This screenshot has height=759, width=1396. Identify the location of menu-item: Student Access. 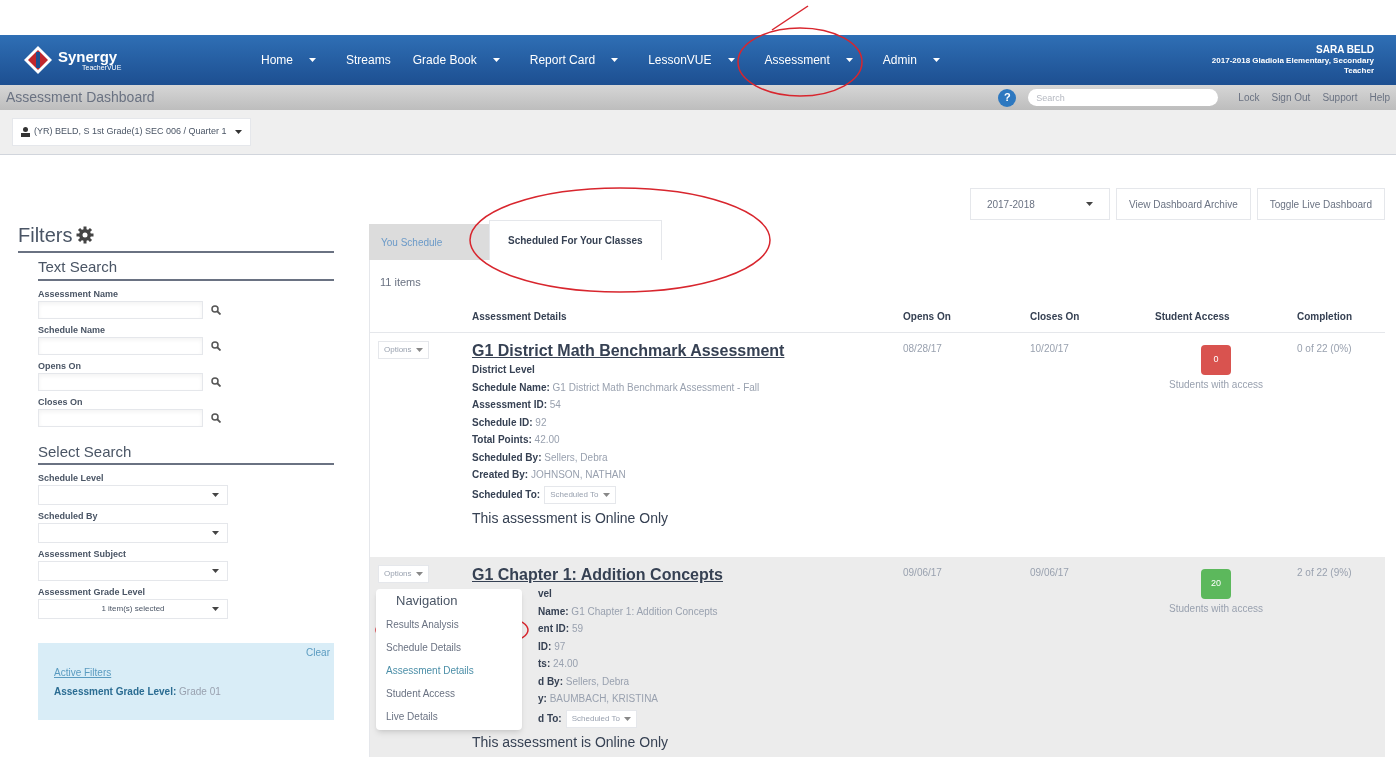
(449, 693).